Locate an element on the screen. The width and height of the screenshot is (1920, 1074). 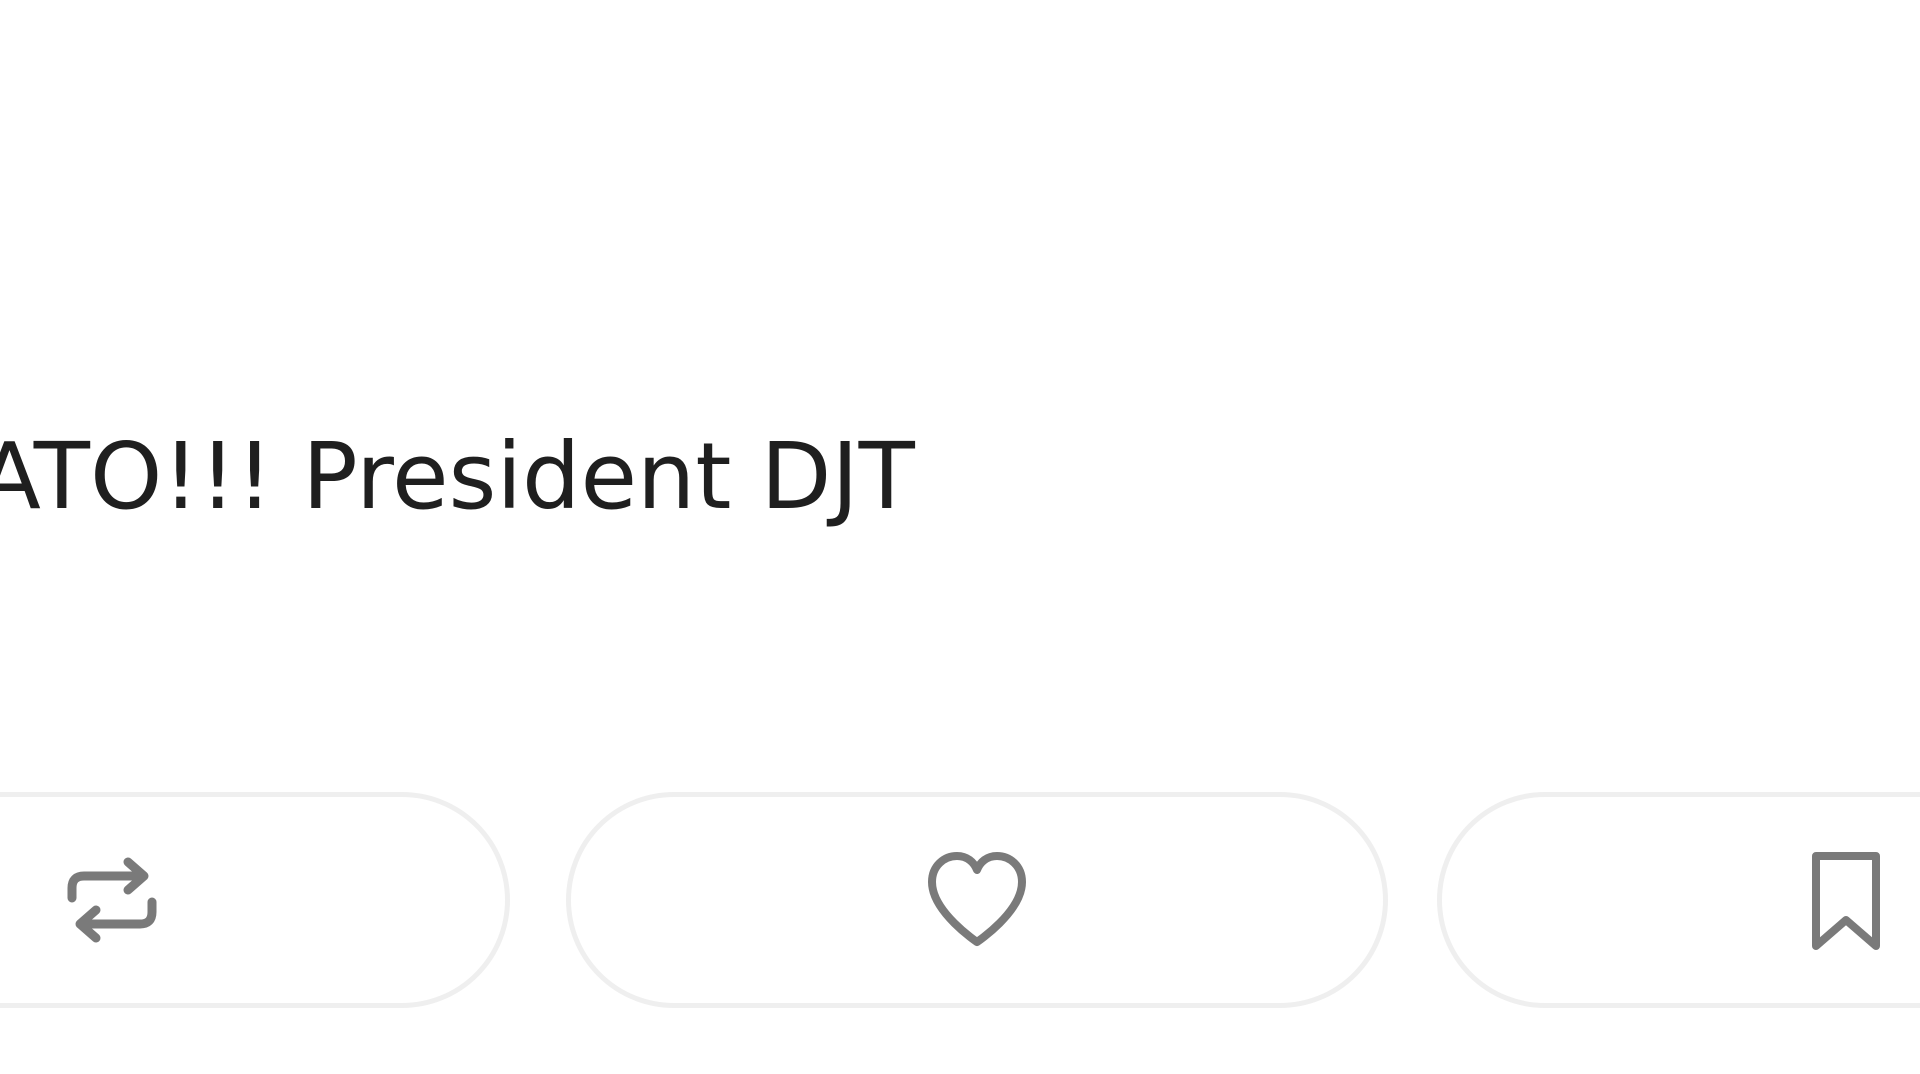
post-body-text: ATO!!! President DJT is located at coordinates (457, 476).